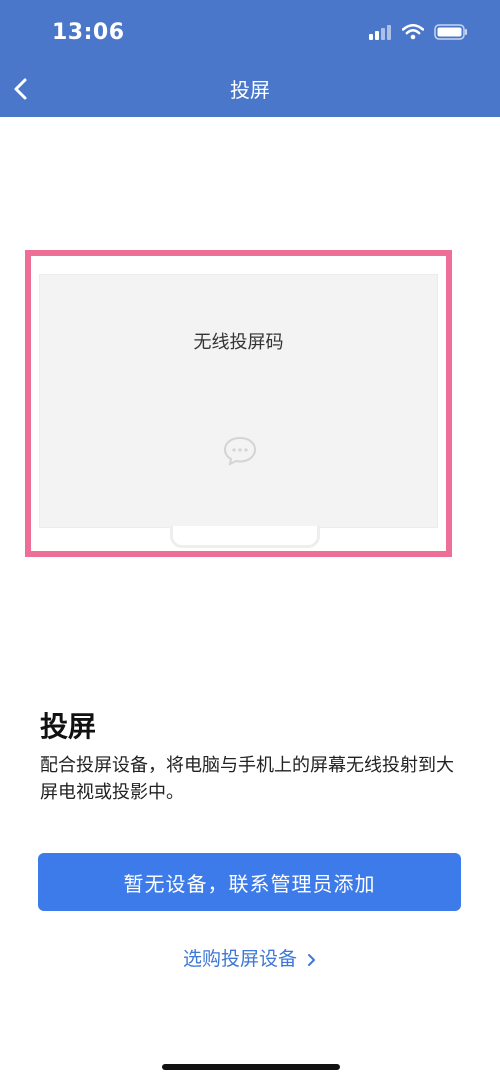  I want to click on wireless-cast-code-label: 无线投屏码, so click(238, 342).